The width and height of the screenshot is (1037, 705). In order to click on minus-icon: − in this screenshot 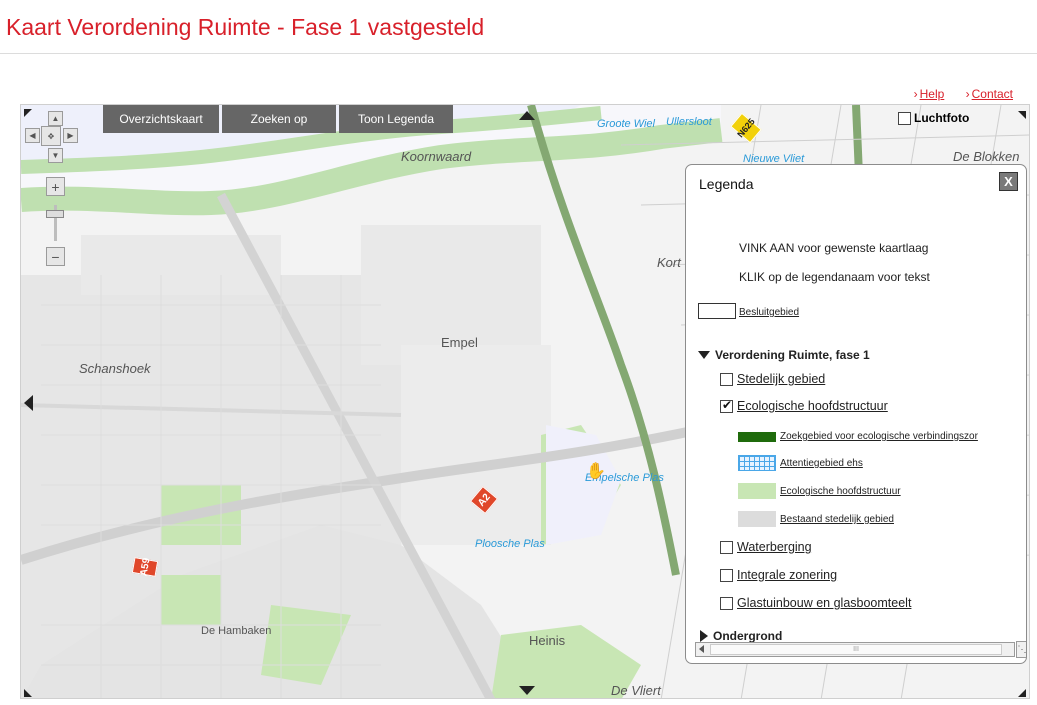, I will do `click(55, 256)`.